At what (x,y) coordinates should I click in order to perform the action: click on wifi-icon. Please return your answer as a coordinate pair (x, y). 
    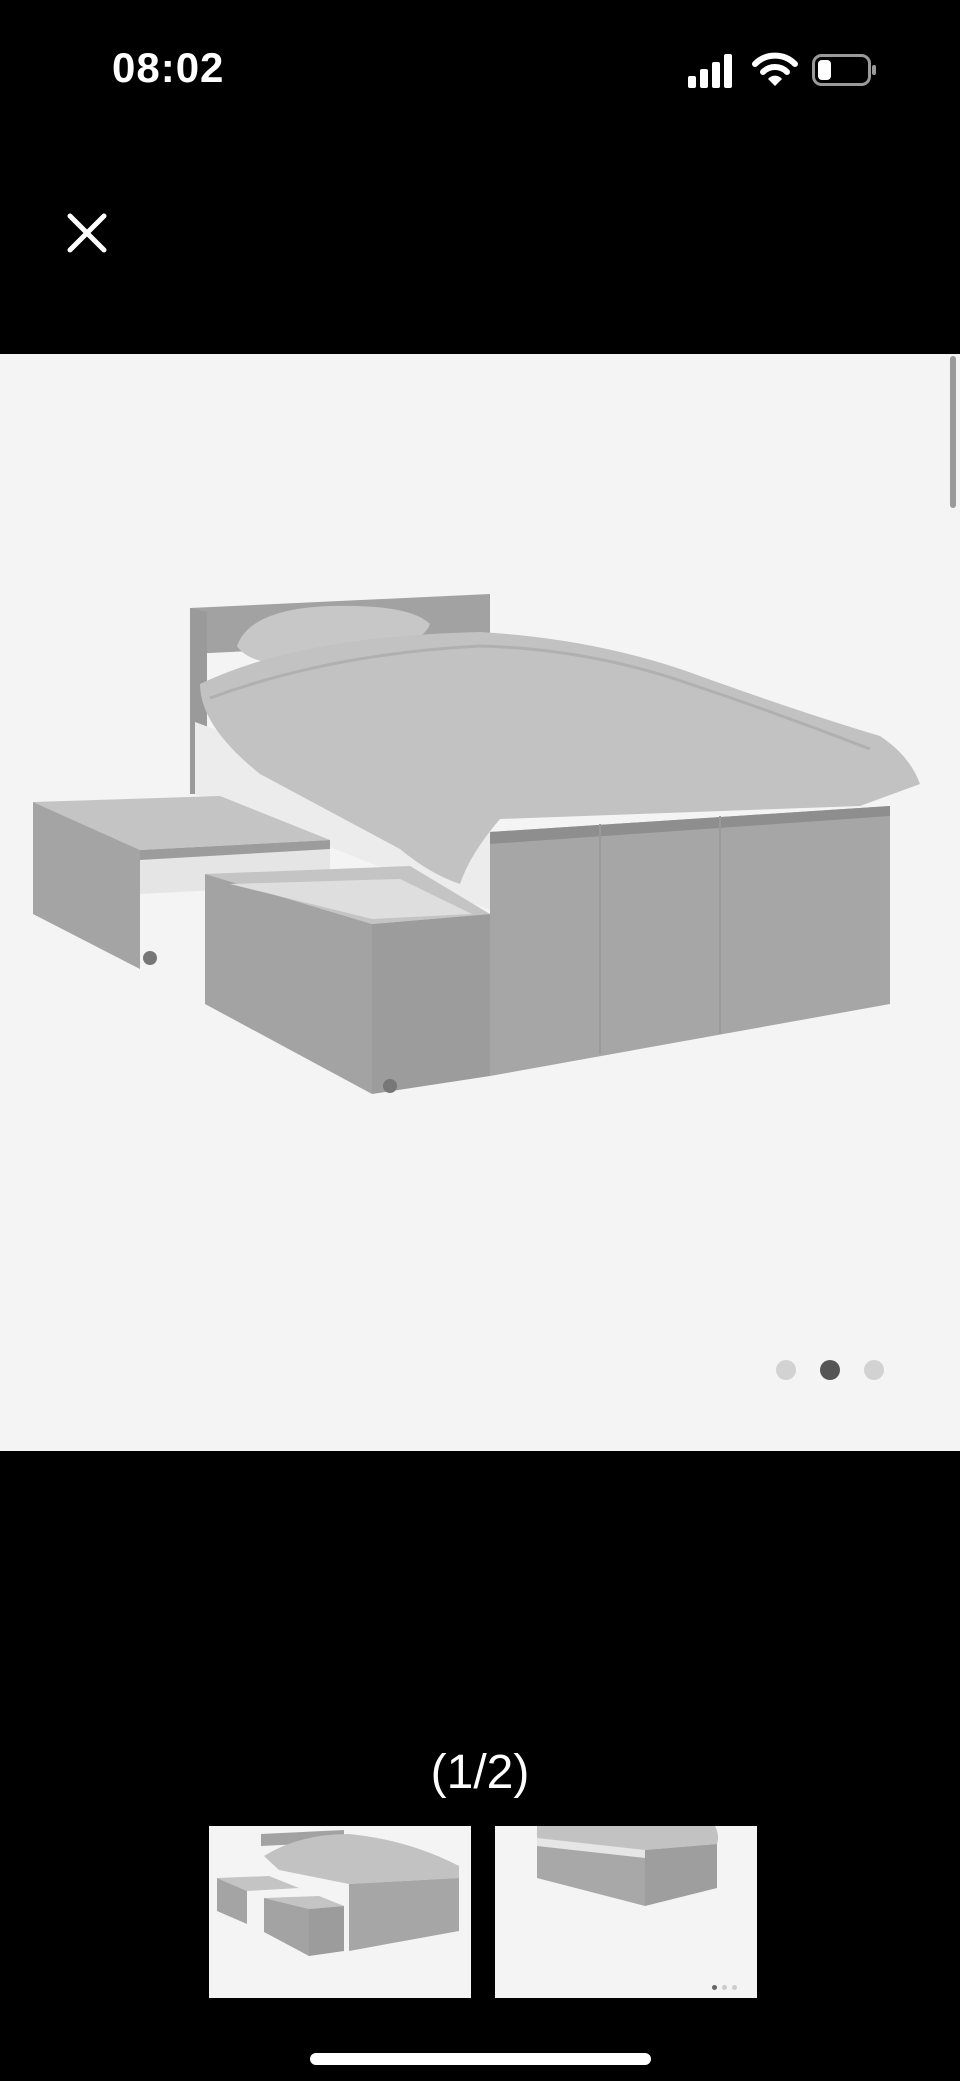
    Looking at the image, I should click on (775, 69).